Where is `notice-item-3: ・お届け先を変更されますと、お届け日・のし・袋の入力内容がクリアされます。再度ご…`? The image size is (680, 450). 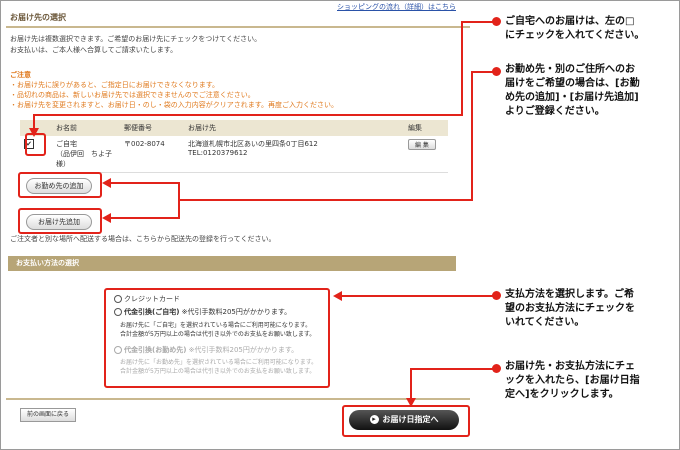
notice-item-3: ・お届け先を変更されますと、お届け日・のし・袋の入力内容がクリアされます。再度ご… is located at coordinates (174, 105).